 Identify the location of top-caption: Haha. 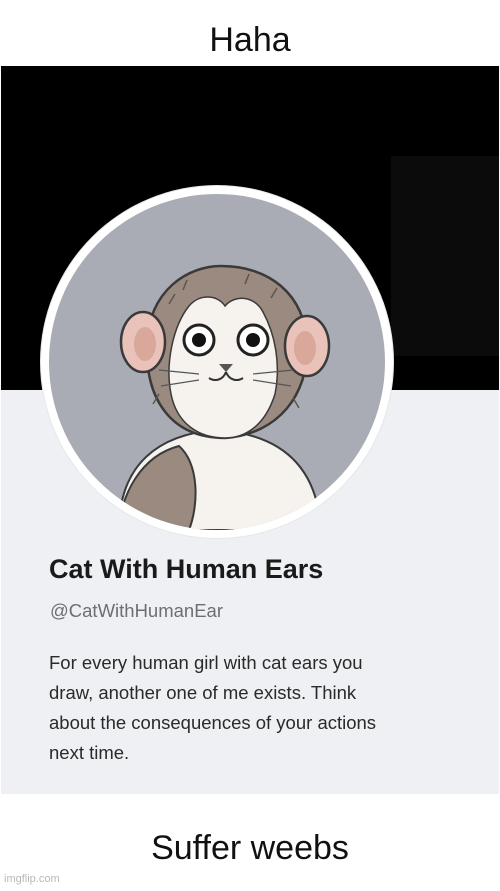
(250, 40).